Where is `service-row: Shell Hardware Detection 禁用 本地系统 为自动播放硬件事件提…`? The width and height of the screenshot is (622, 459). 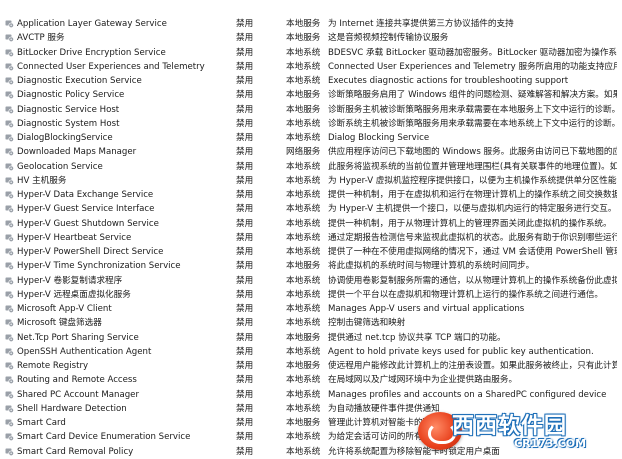
service-row: Shell Hardware Detection 禁用 本地系统 为自动播放硬件事件提… is located at coordinates (311, 409).